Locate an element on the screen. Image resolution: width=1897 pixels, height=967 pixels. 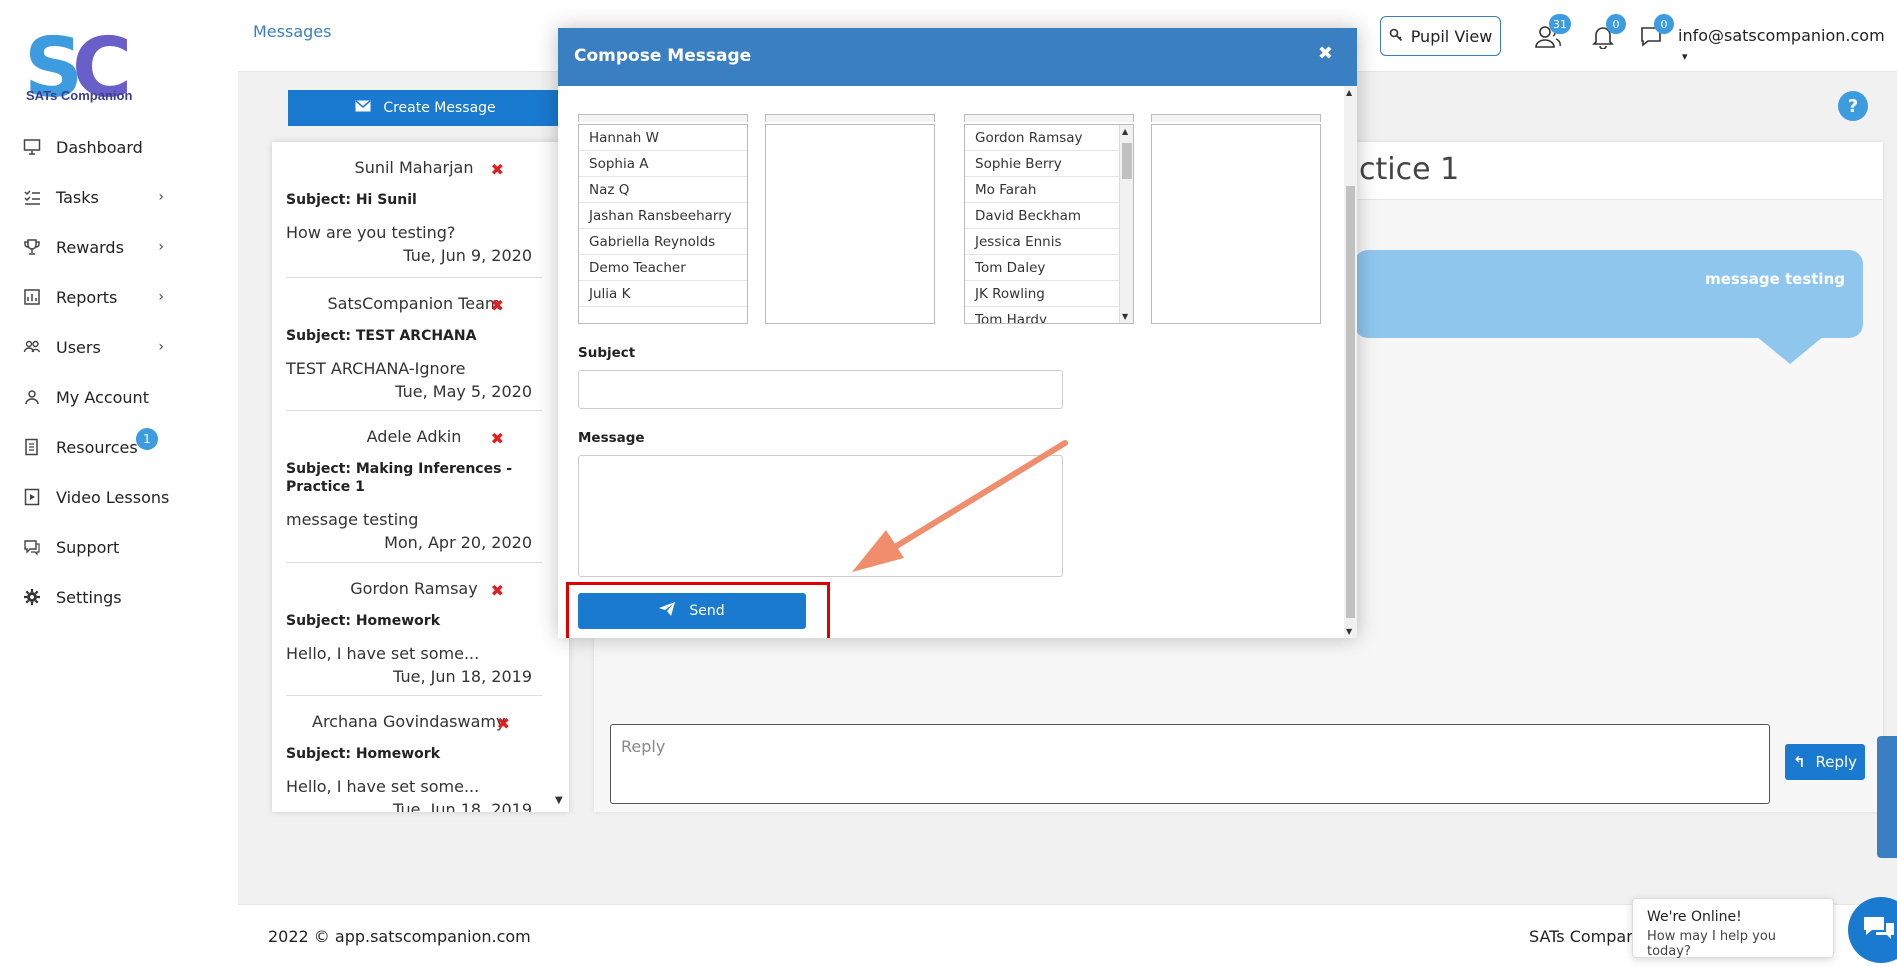
sidebar-item-my-account: My Account is located at coordinates (119, 397).